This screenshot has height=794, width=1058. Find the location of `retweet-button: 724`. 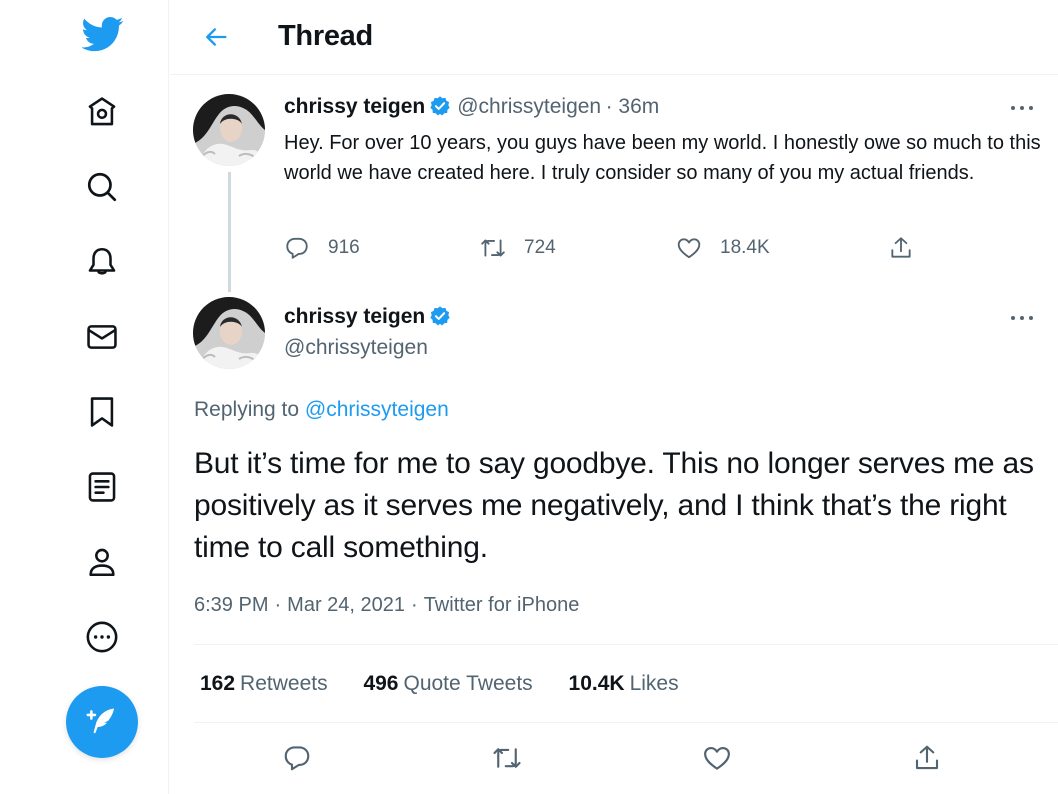

retweet-button: 724 is located at coordinates (518, 248).